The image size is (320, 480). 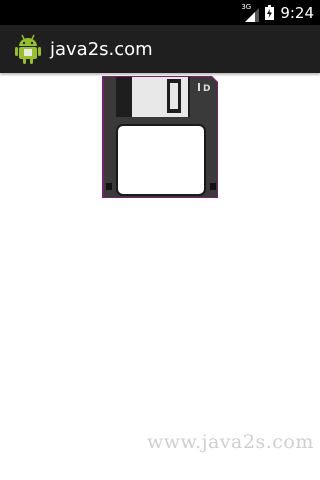 What do you see at coordinates (160, 137) in the screenshot?
I see `floppy-disk-icon: D` at bounding box center [160, 137].